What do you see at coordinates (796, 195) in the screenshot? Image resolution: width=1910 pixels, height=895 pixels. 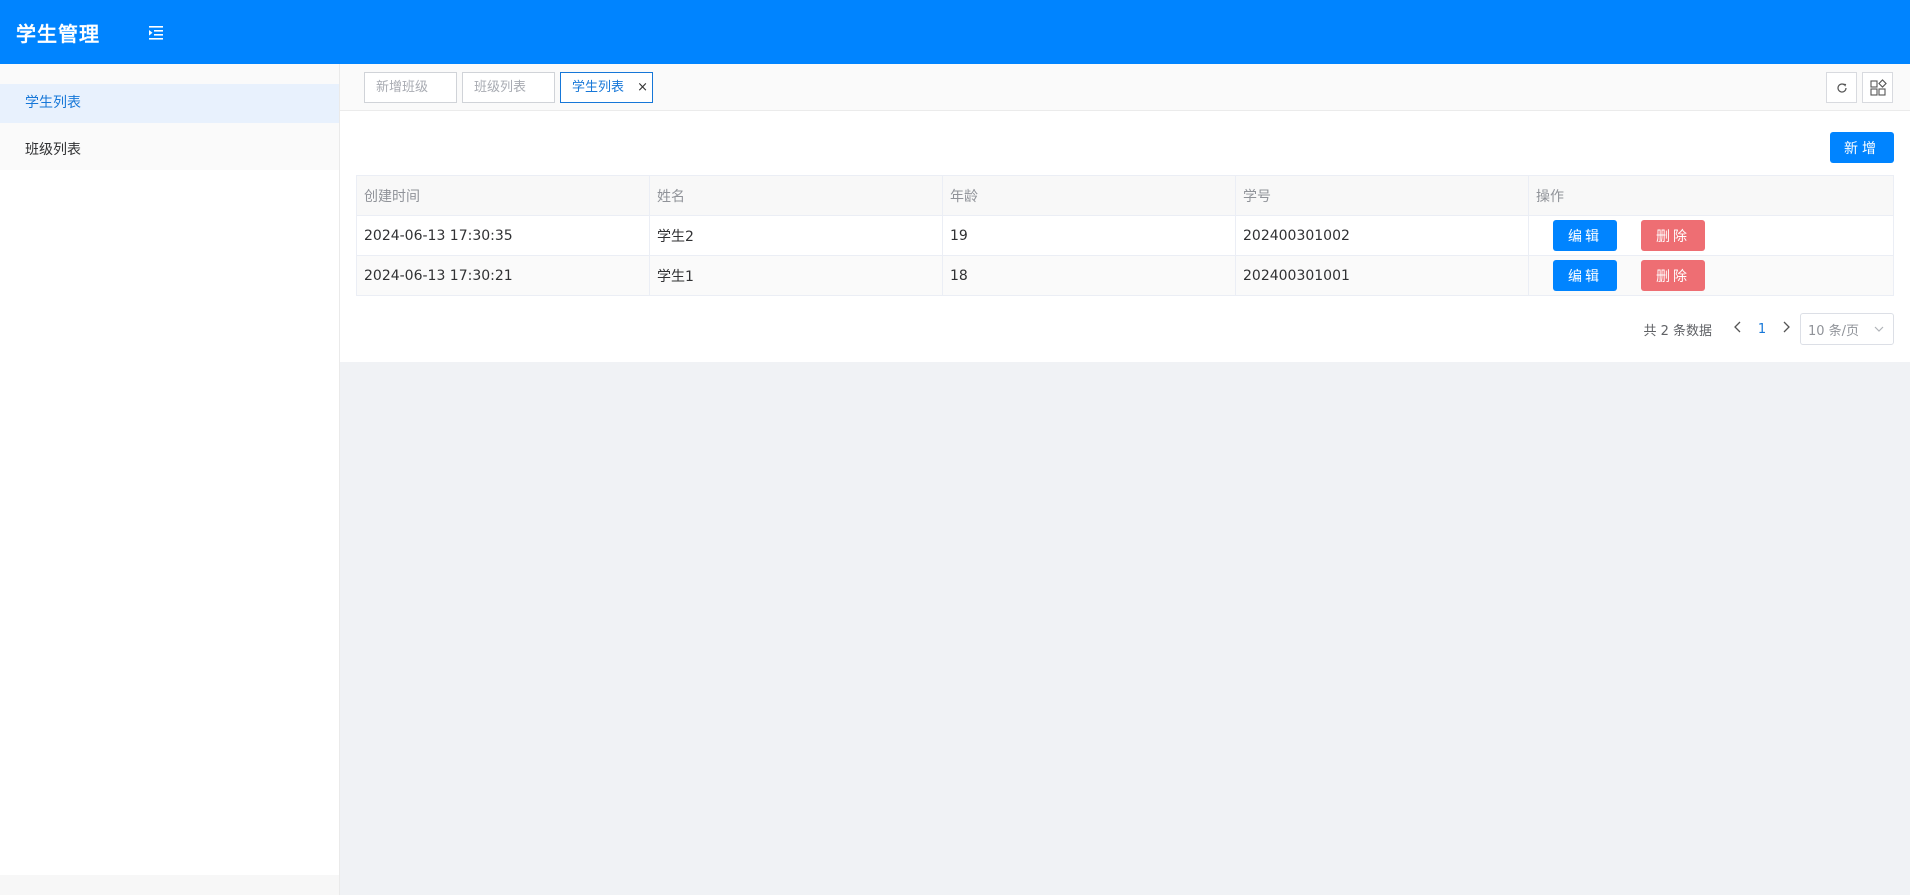 I see `col-name: 姓名` at bounding box center [796, 195].